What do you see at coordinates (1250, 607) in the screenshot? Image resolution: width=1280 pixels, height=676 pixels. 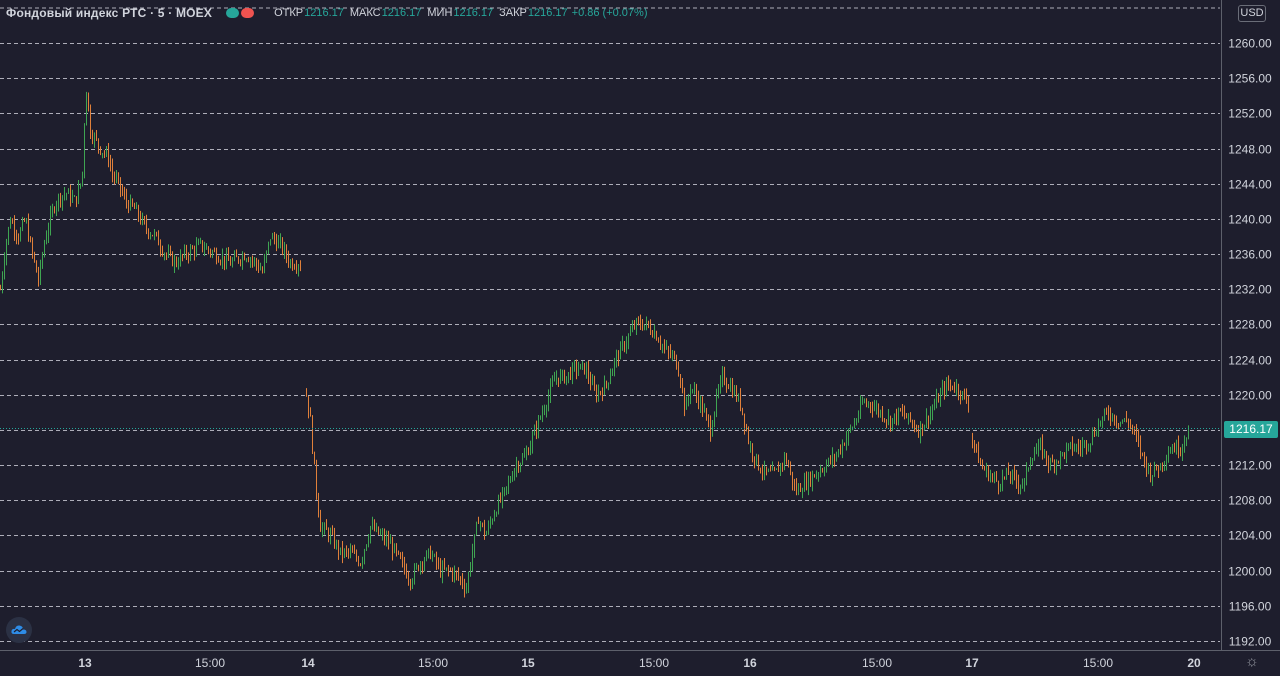 I see `y-tick-label: 1196.00` at bounding box center [1250, 607].